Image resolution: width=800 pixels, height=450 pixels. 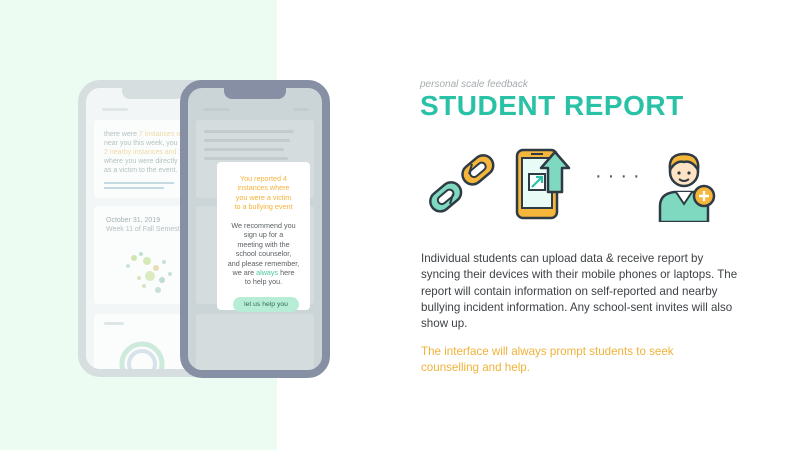 What do you see at coordinates (144, 161) in the screenshot?
I see `report-text: where you were directly in` at bounding box center [144, 161].